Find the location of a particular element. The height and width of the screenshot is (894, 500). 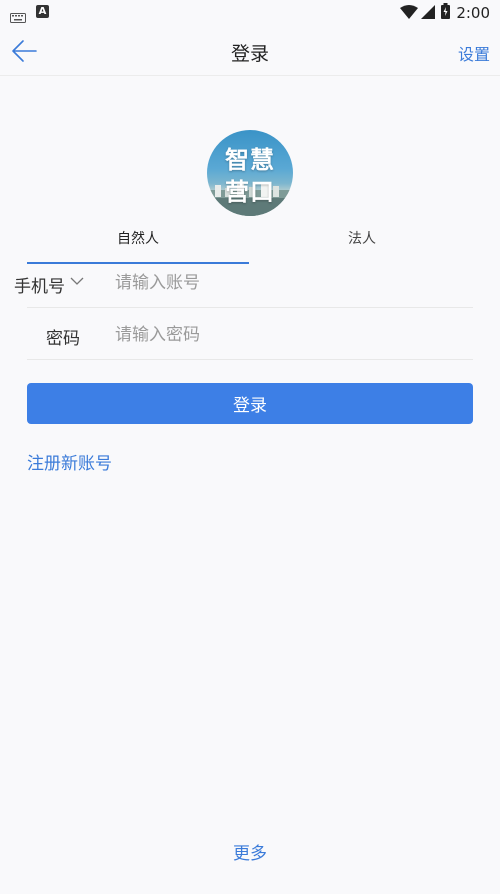

login-button: 登录 is located at coordinates (250, 403).